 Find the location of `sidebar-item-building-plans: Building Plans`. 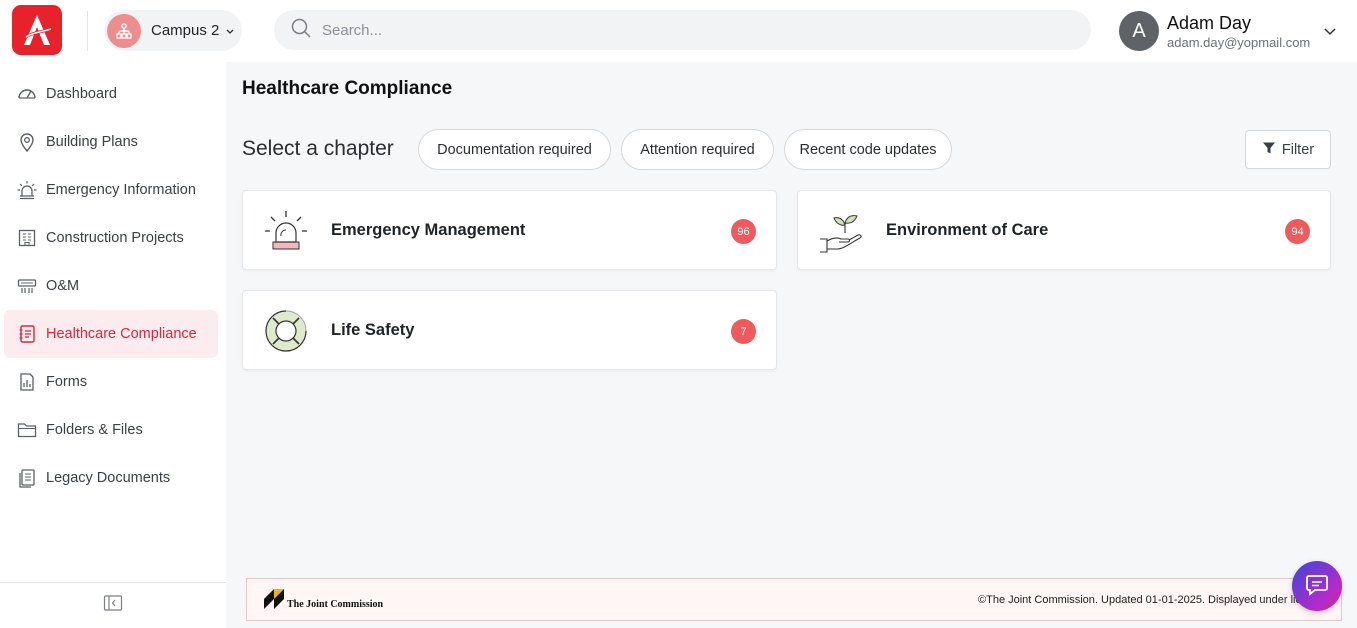

sidebar-item-building-plans: Building Plans is located at coordinates (111, 142).